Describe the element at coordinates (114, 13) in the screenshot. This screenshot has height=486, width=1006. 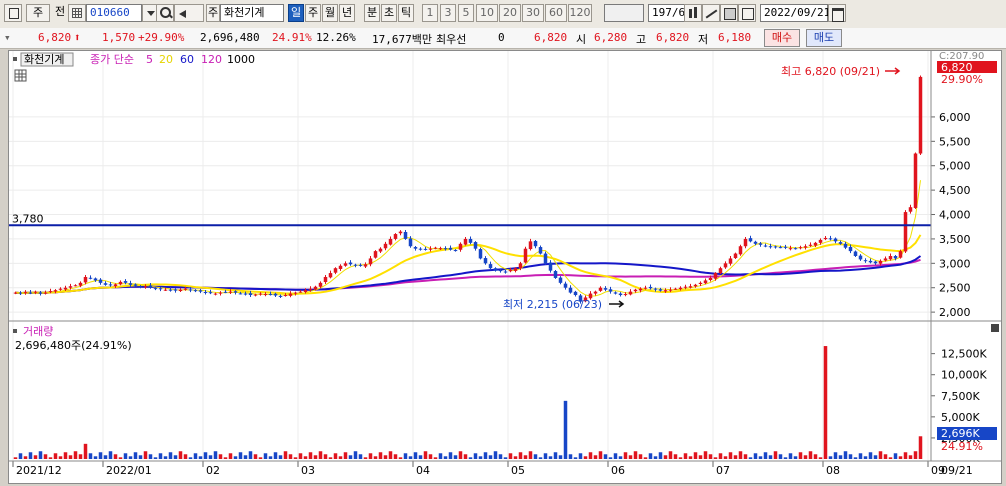
I see `stock-code-input: 010660` at that location.